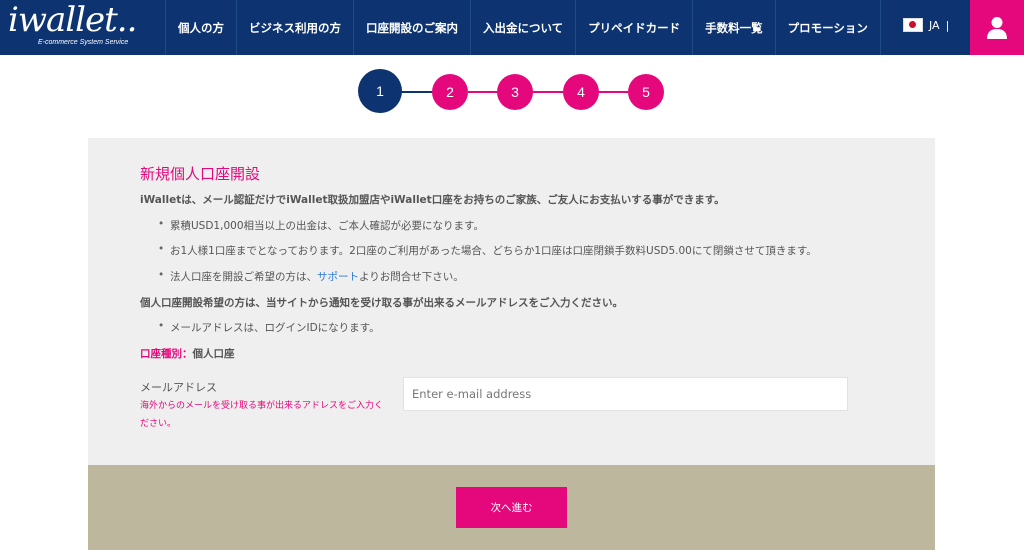 This screenshot has width=1024, height=560. I want to click on nav-item-deposit-withdrawal: 入出金について, so click(522, 27).